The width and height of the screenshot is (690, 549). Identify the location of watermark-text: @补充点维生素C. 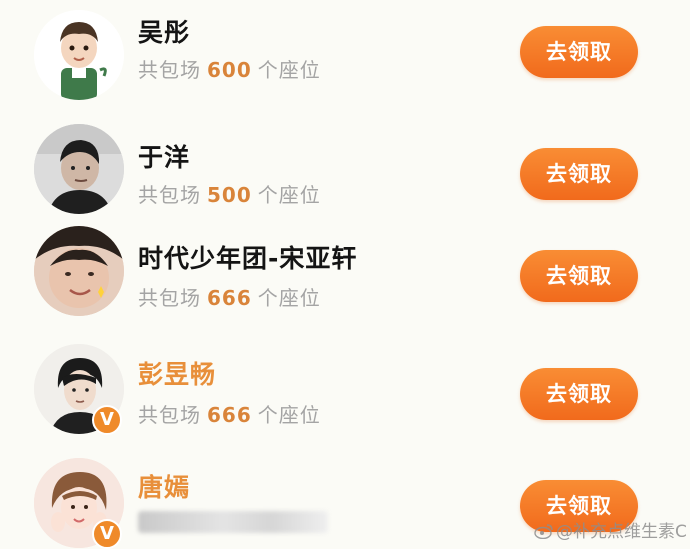
(621, 532).